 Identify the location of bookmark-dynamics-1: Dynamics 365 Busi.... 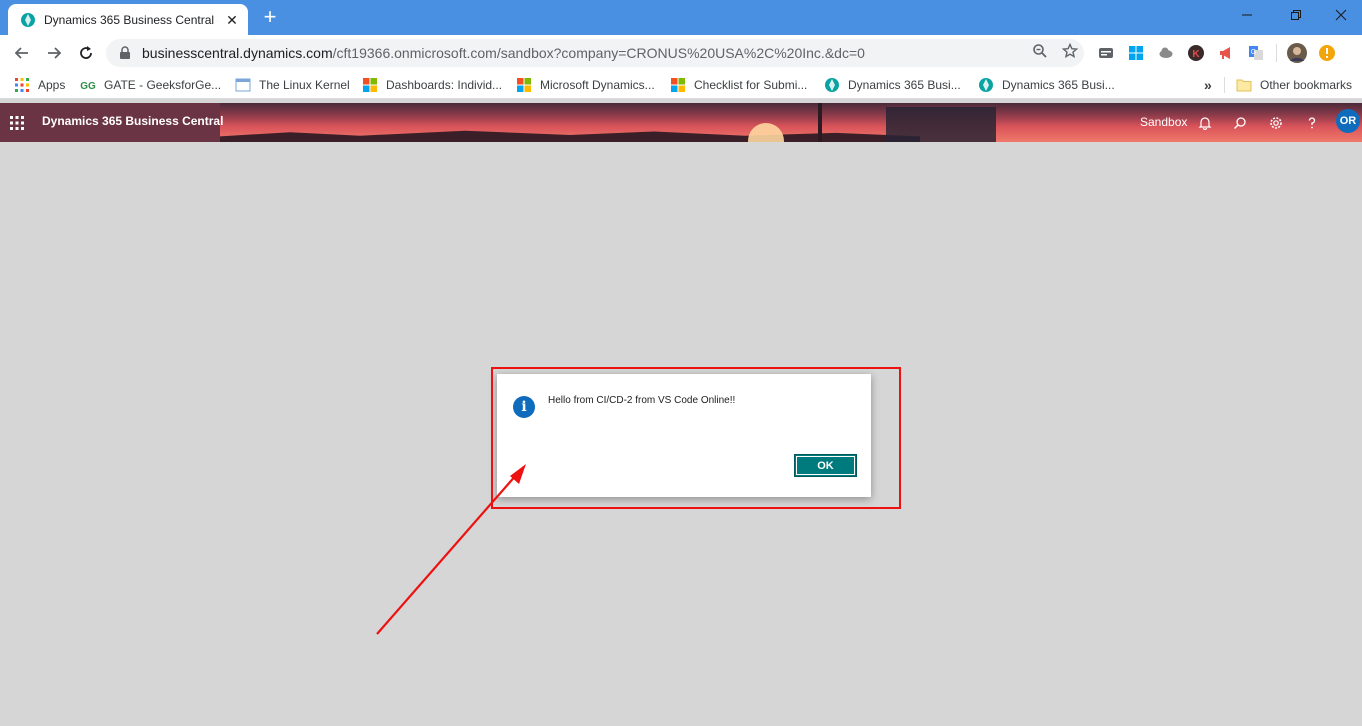
(892, 85).